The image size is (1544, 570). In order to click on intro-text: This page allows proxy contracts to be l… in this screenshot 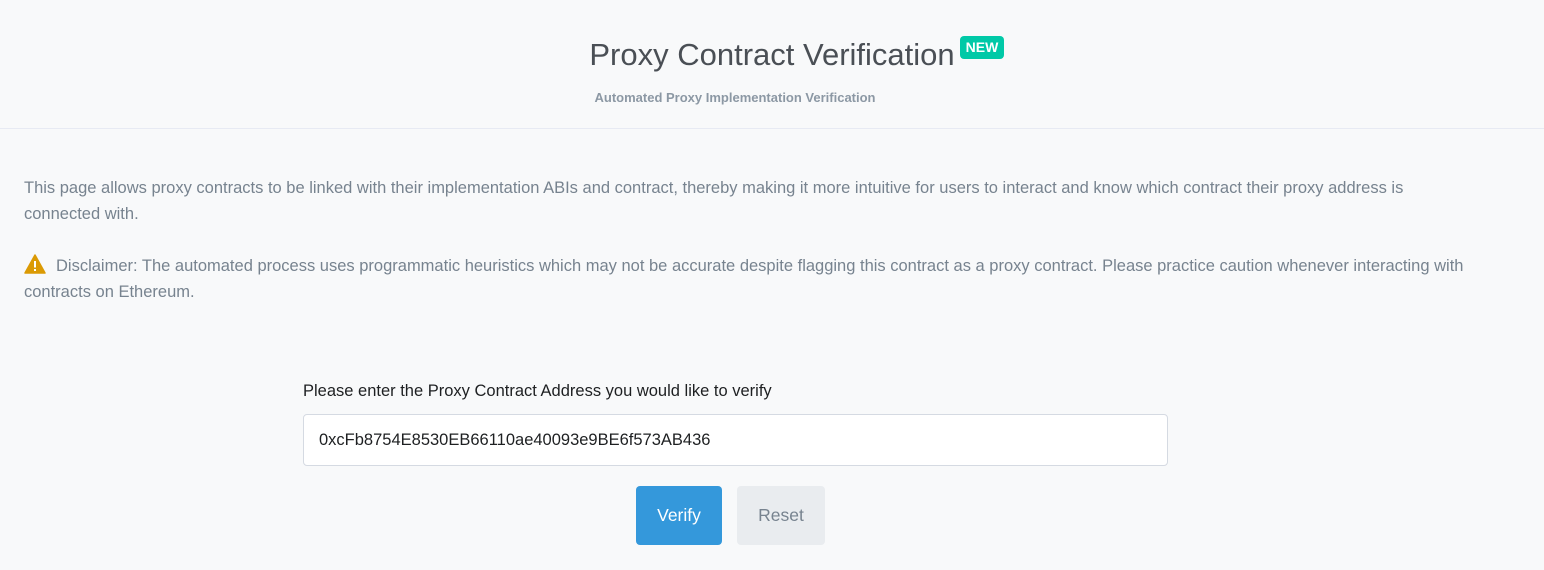, I will do `click(714, 201)`.